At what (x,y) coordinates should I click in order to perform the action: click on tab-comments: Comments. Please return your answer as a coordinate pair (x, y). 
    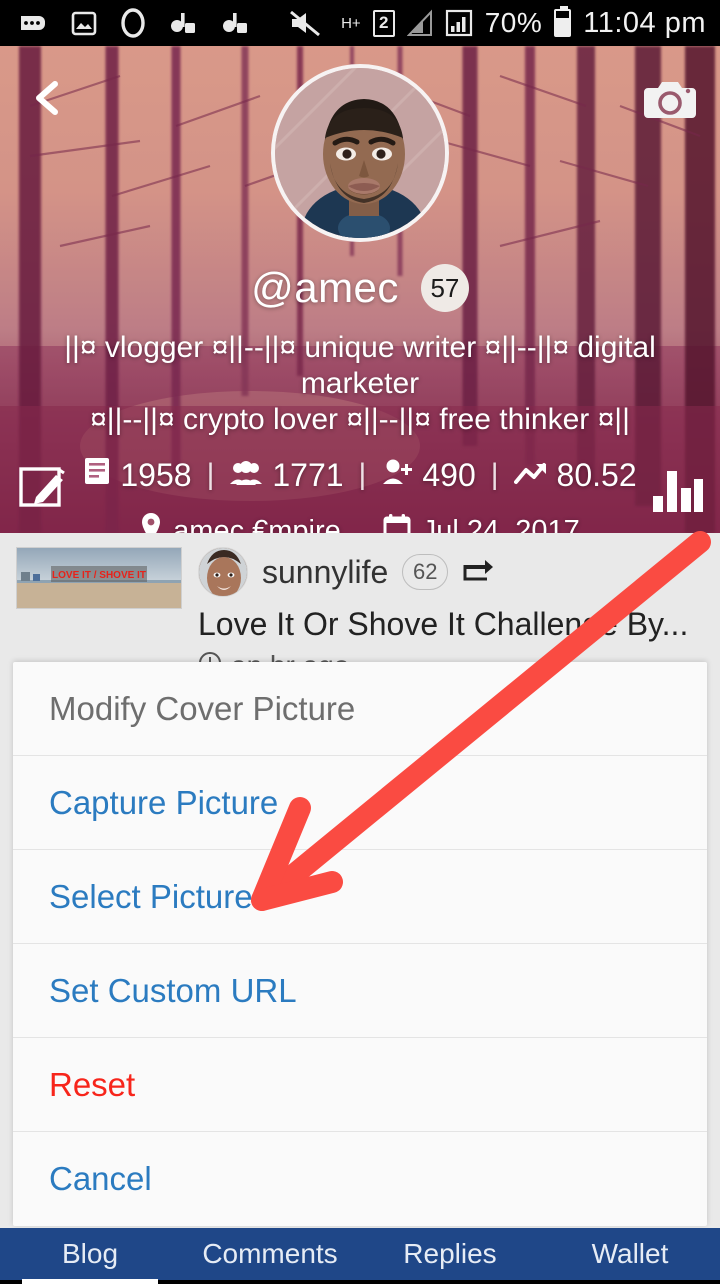
    Looking at the image, I should click on (270, 1254).